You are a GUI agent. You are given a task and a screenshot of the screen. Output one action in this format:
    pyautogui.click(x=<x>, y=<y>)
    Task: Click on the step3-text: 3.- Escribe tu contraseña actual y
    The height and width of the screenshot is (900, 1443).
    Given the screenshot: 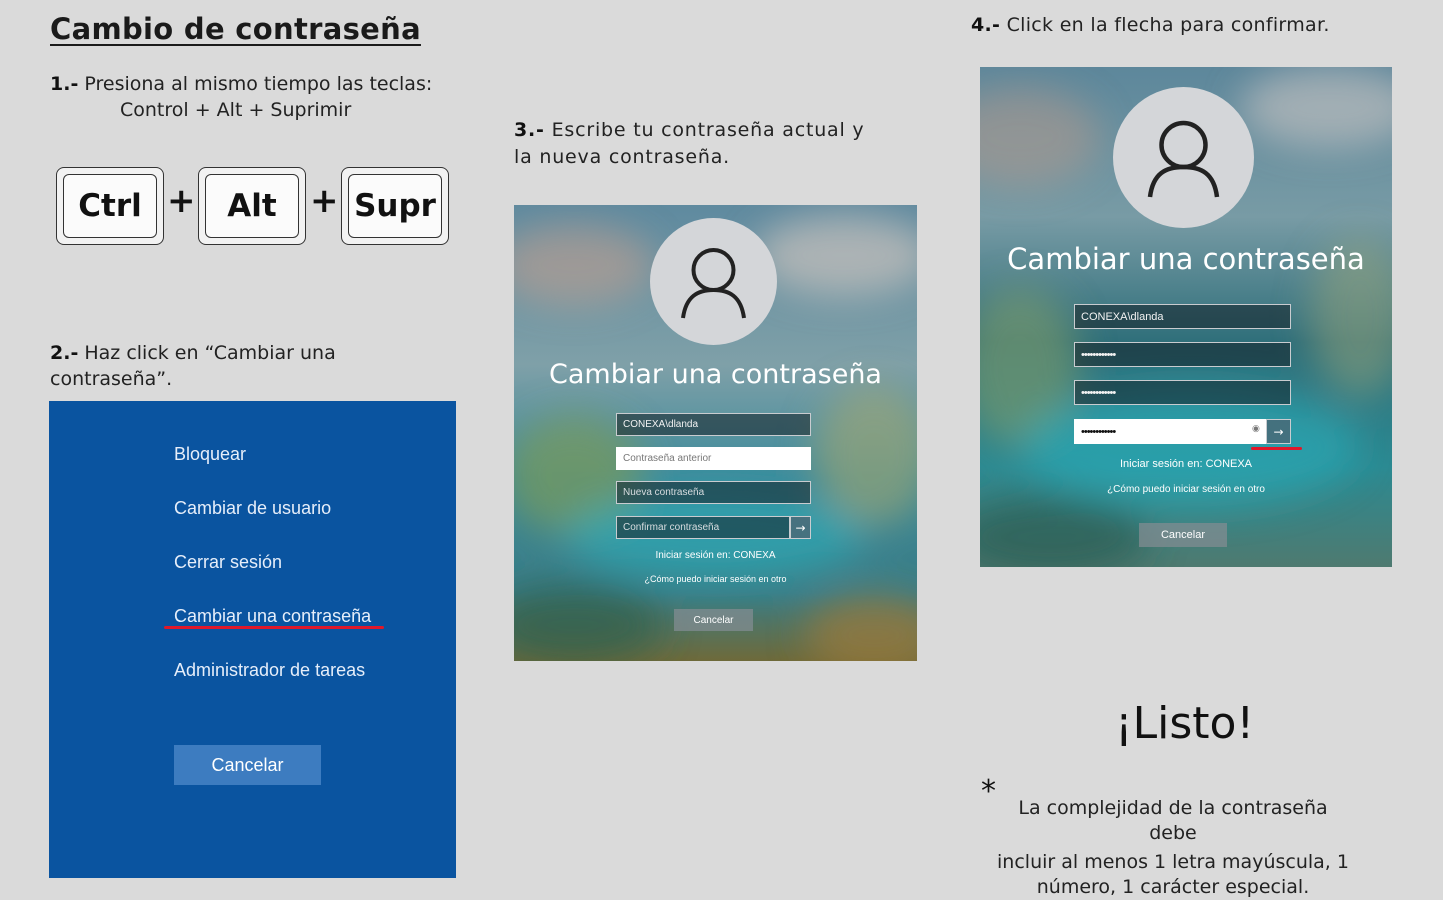 What is the action you would take?
    pyautogui.click(x=689, y=130)
    